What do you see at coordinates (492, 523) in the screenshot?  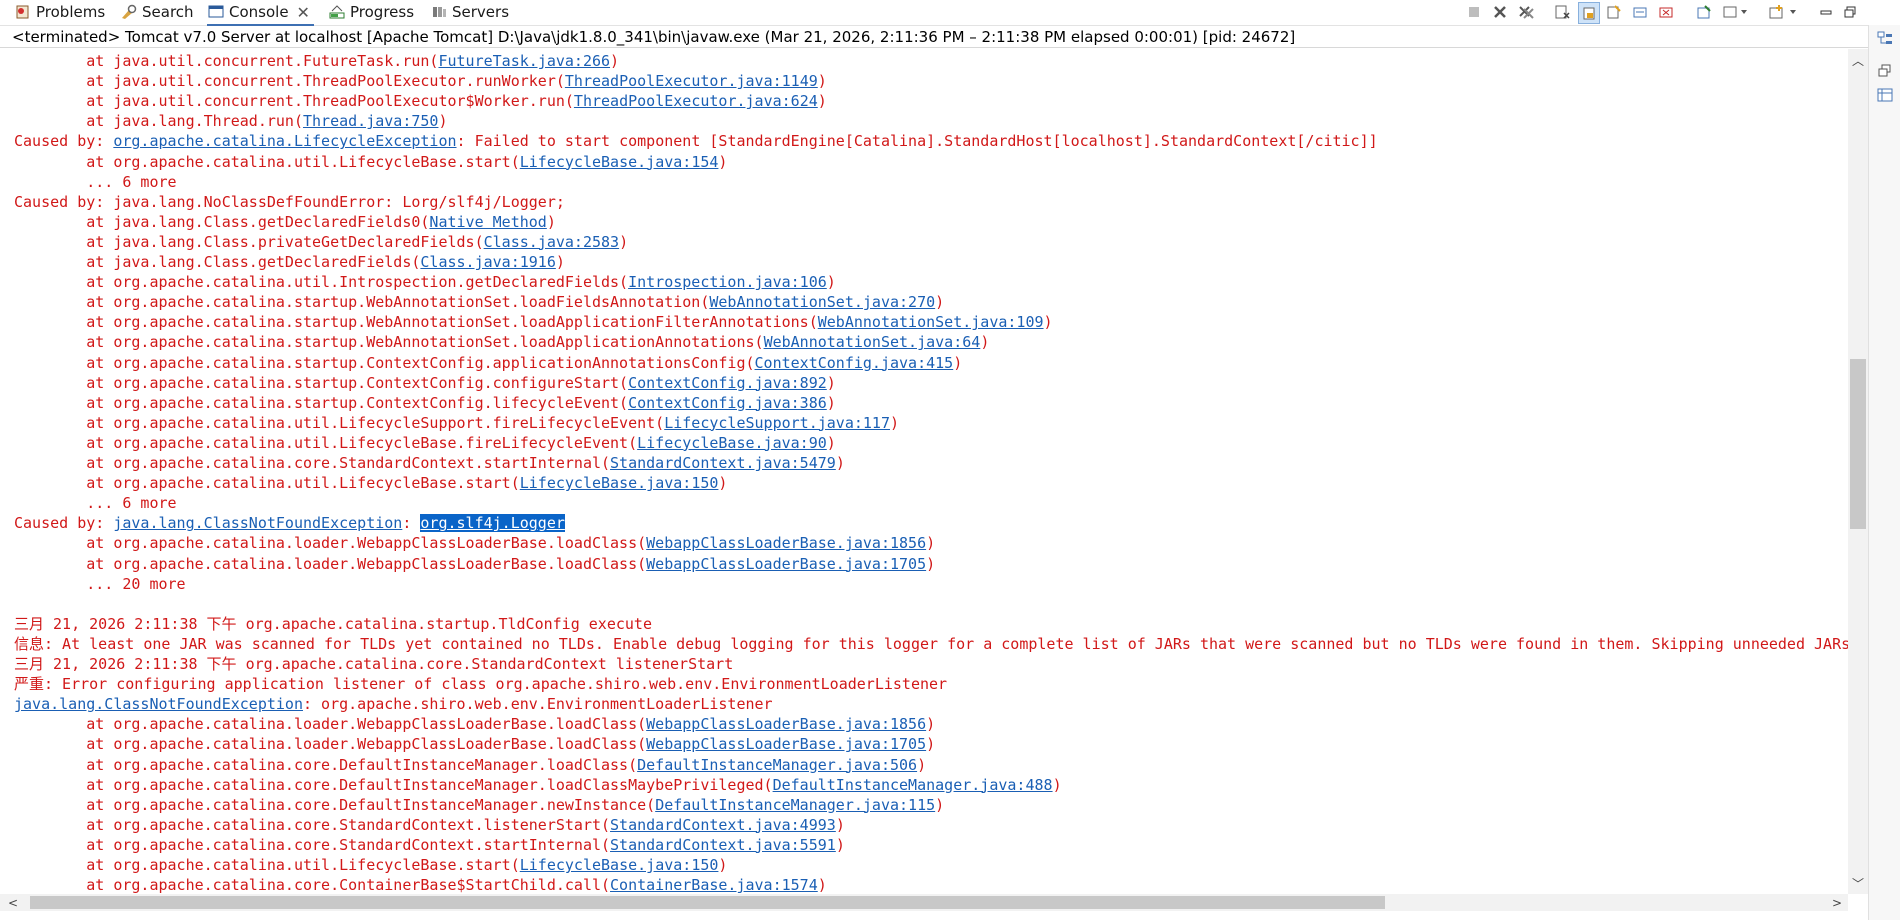 I see `selected-text: org.slf4j.Logger` at bounding box center [492, 523].